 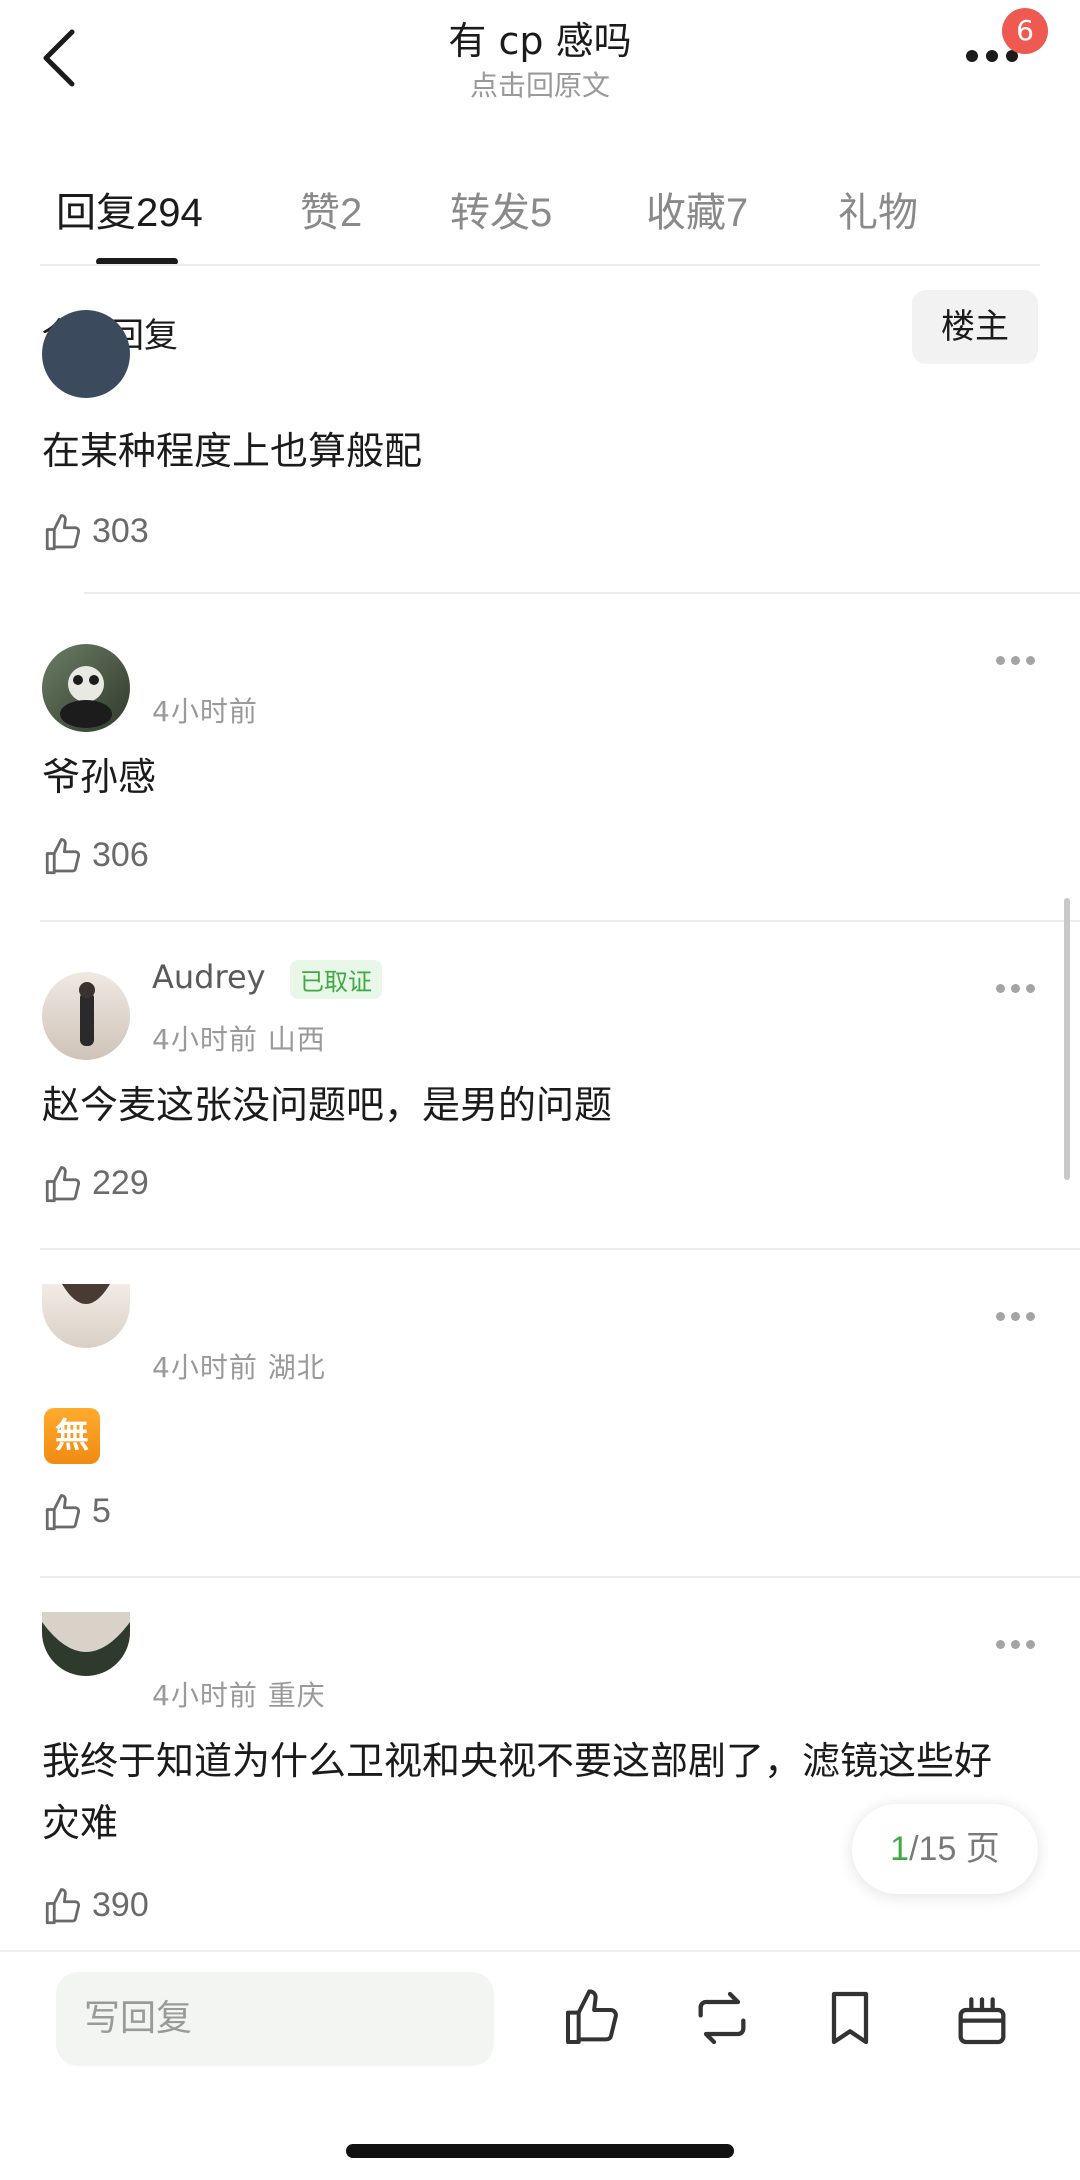 I want to click on top-navigation-bar: 有 cp 感吗 点击回原文 6, so click(x=540, y=60).